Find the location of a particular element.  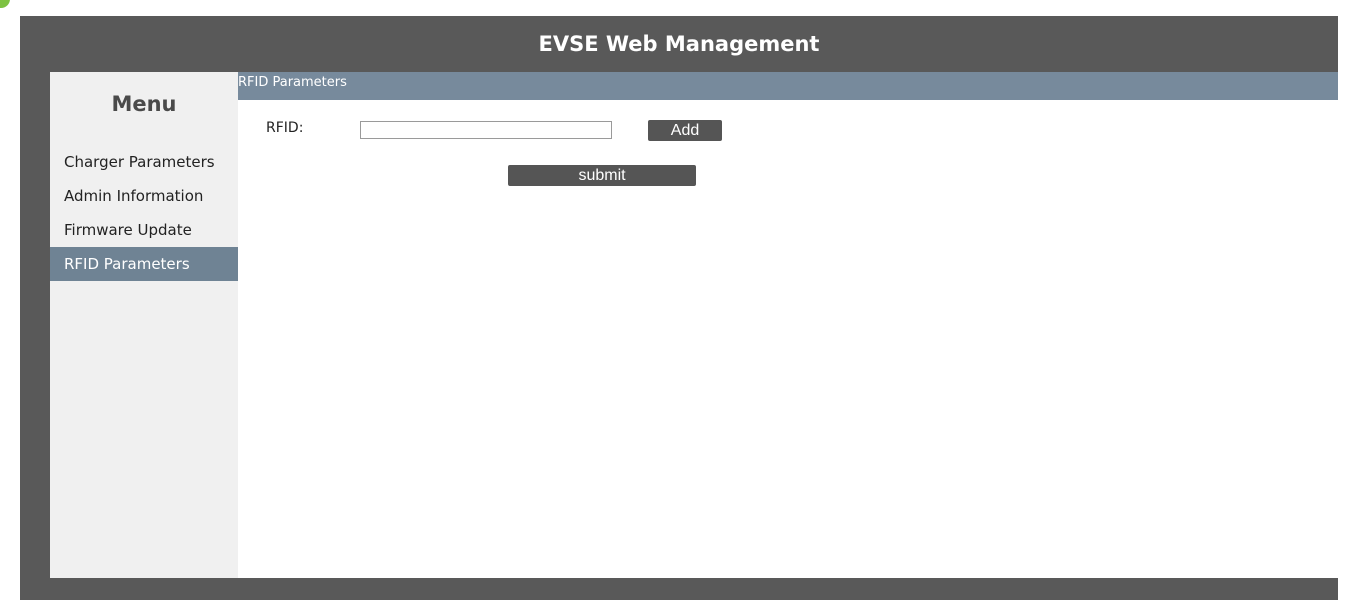

sidebar-item-rfid-parameters: RFID Parameters is located at coordinates (144, 264).